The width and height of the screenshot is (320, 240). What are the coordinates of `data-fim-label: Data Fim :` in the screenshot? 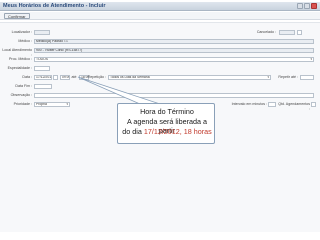 It's located at (23, 86).